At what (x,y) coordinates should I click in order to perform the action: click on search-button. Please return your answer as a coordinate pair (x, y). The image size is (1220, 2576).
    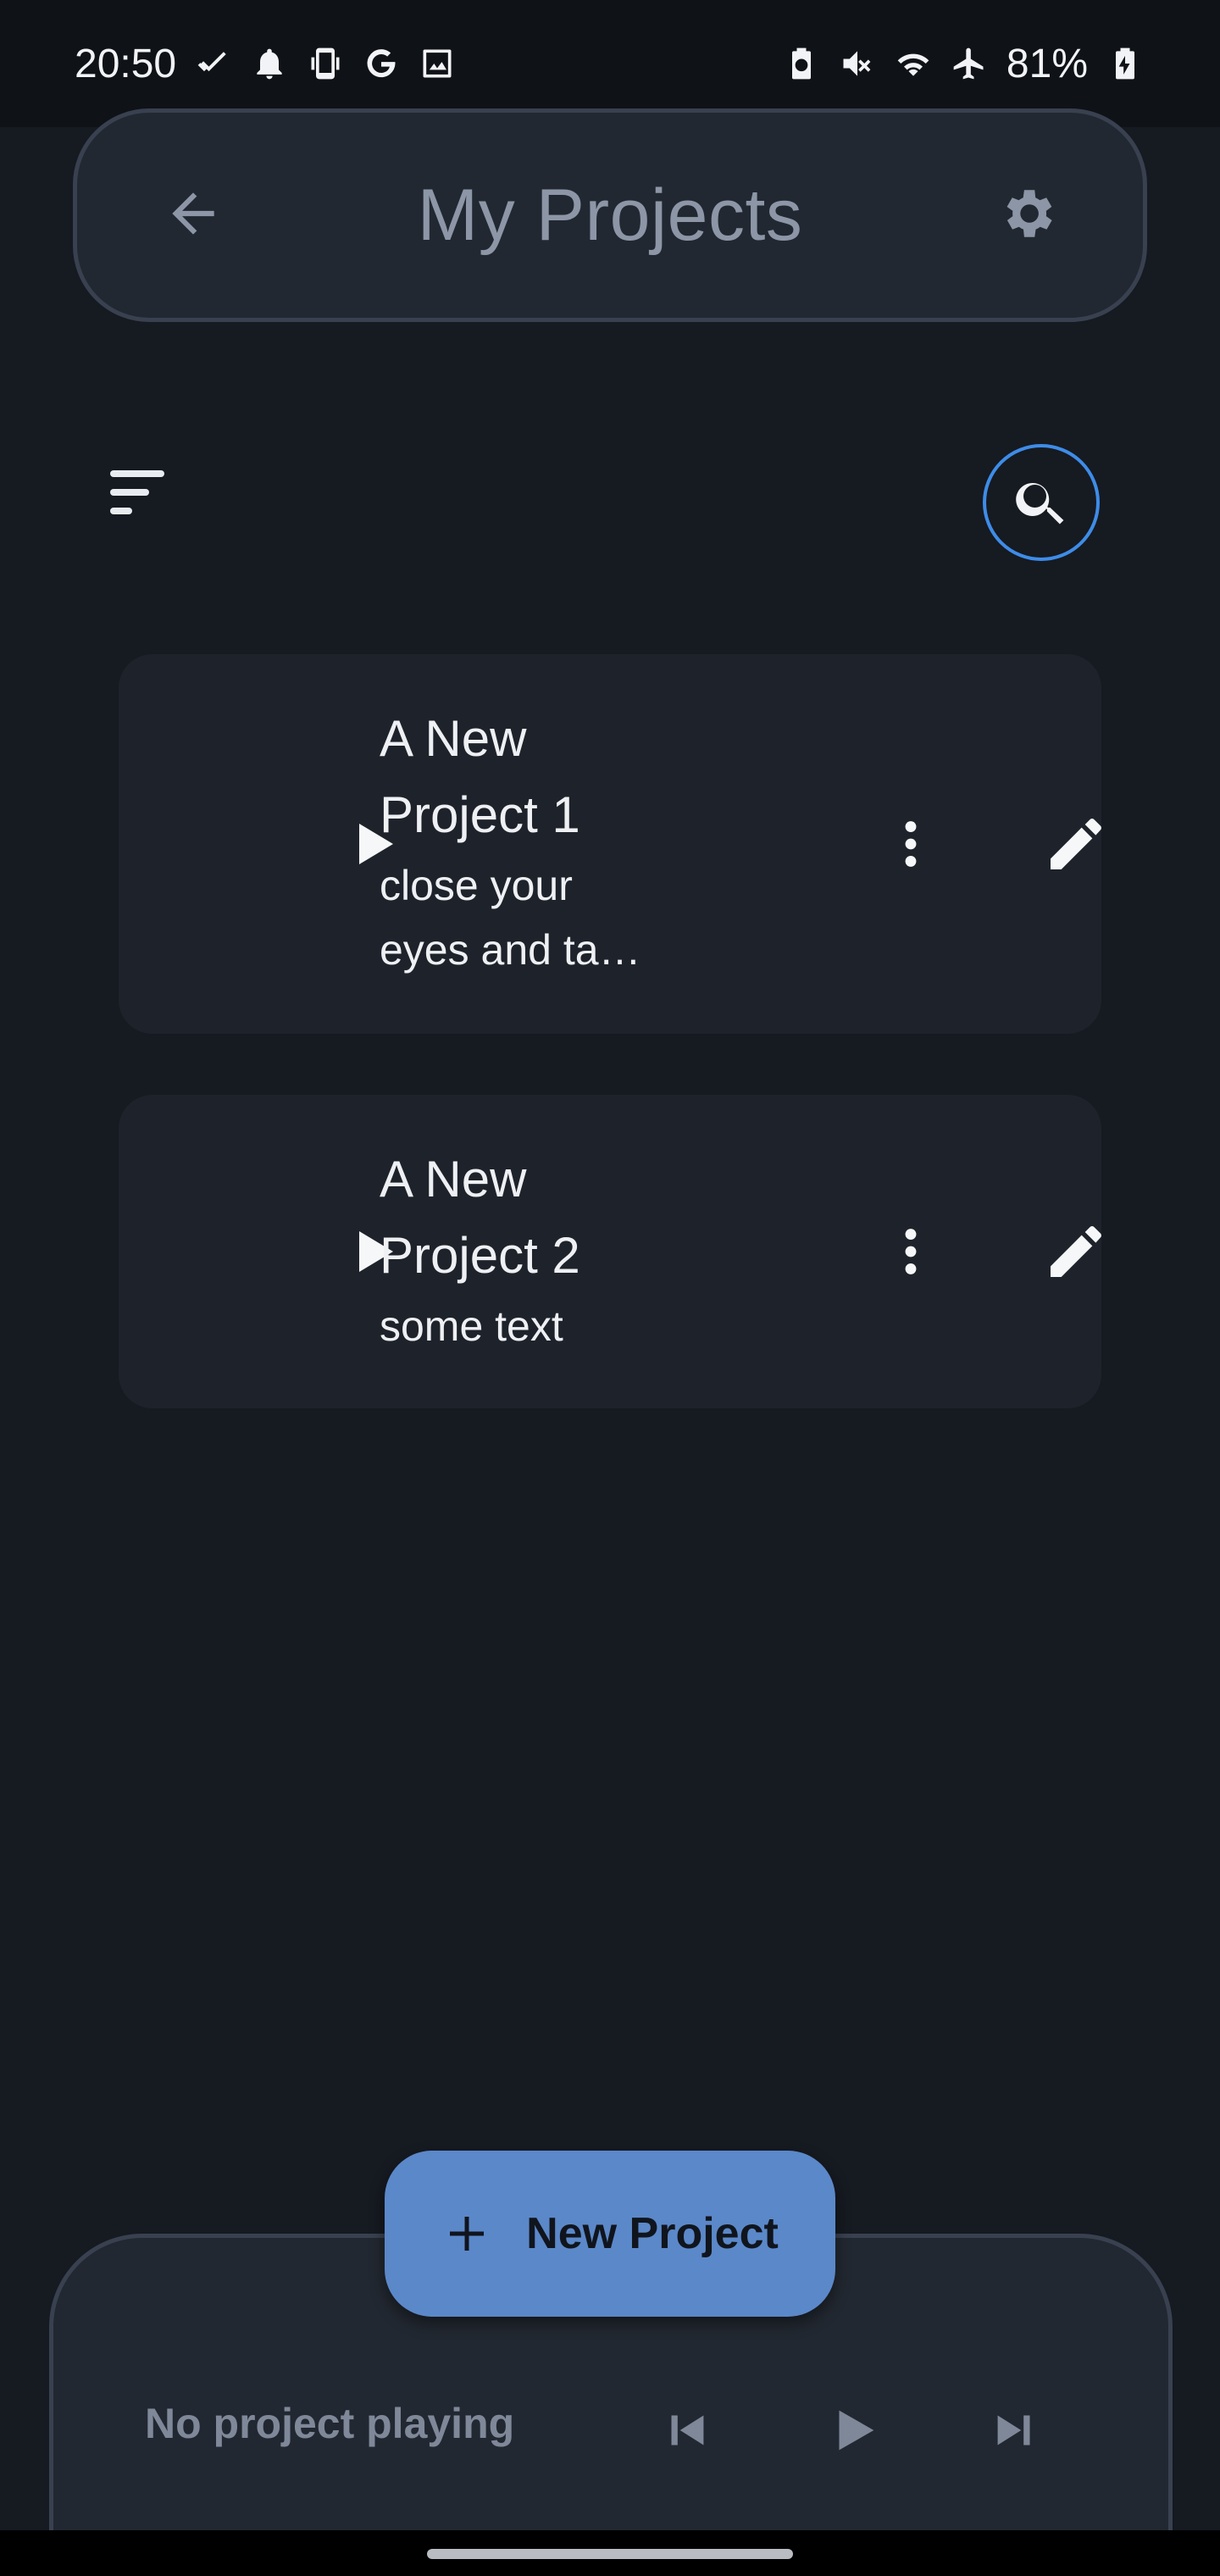
    Looking at the image, I should click on (1041, 502).